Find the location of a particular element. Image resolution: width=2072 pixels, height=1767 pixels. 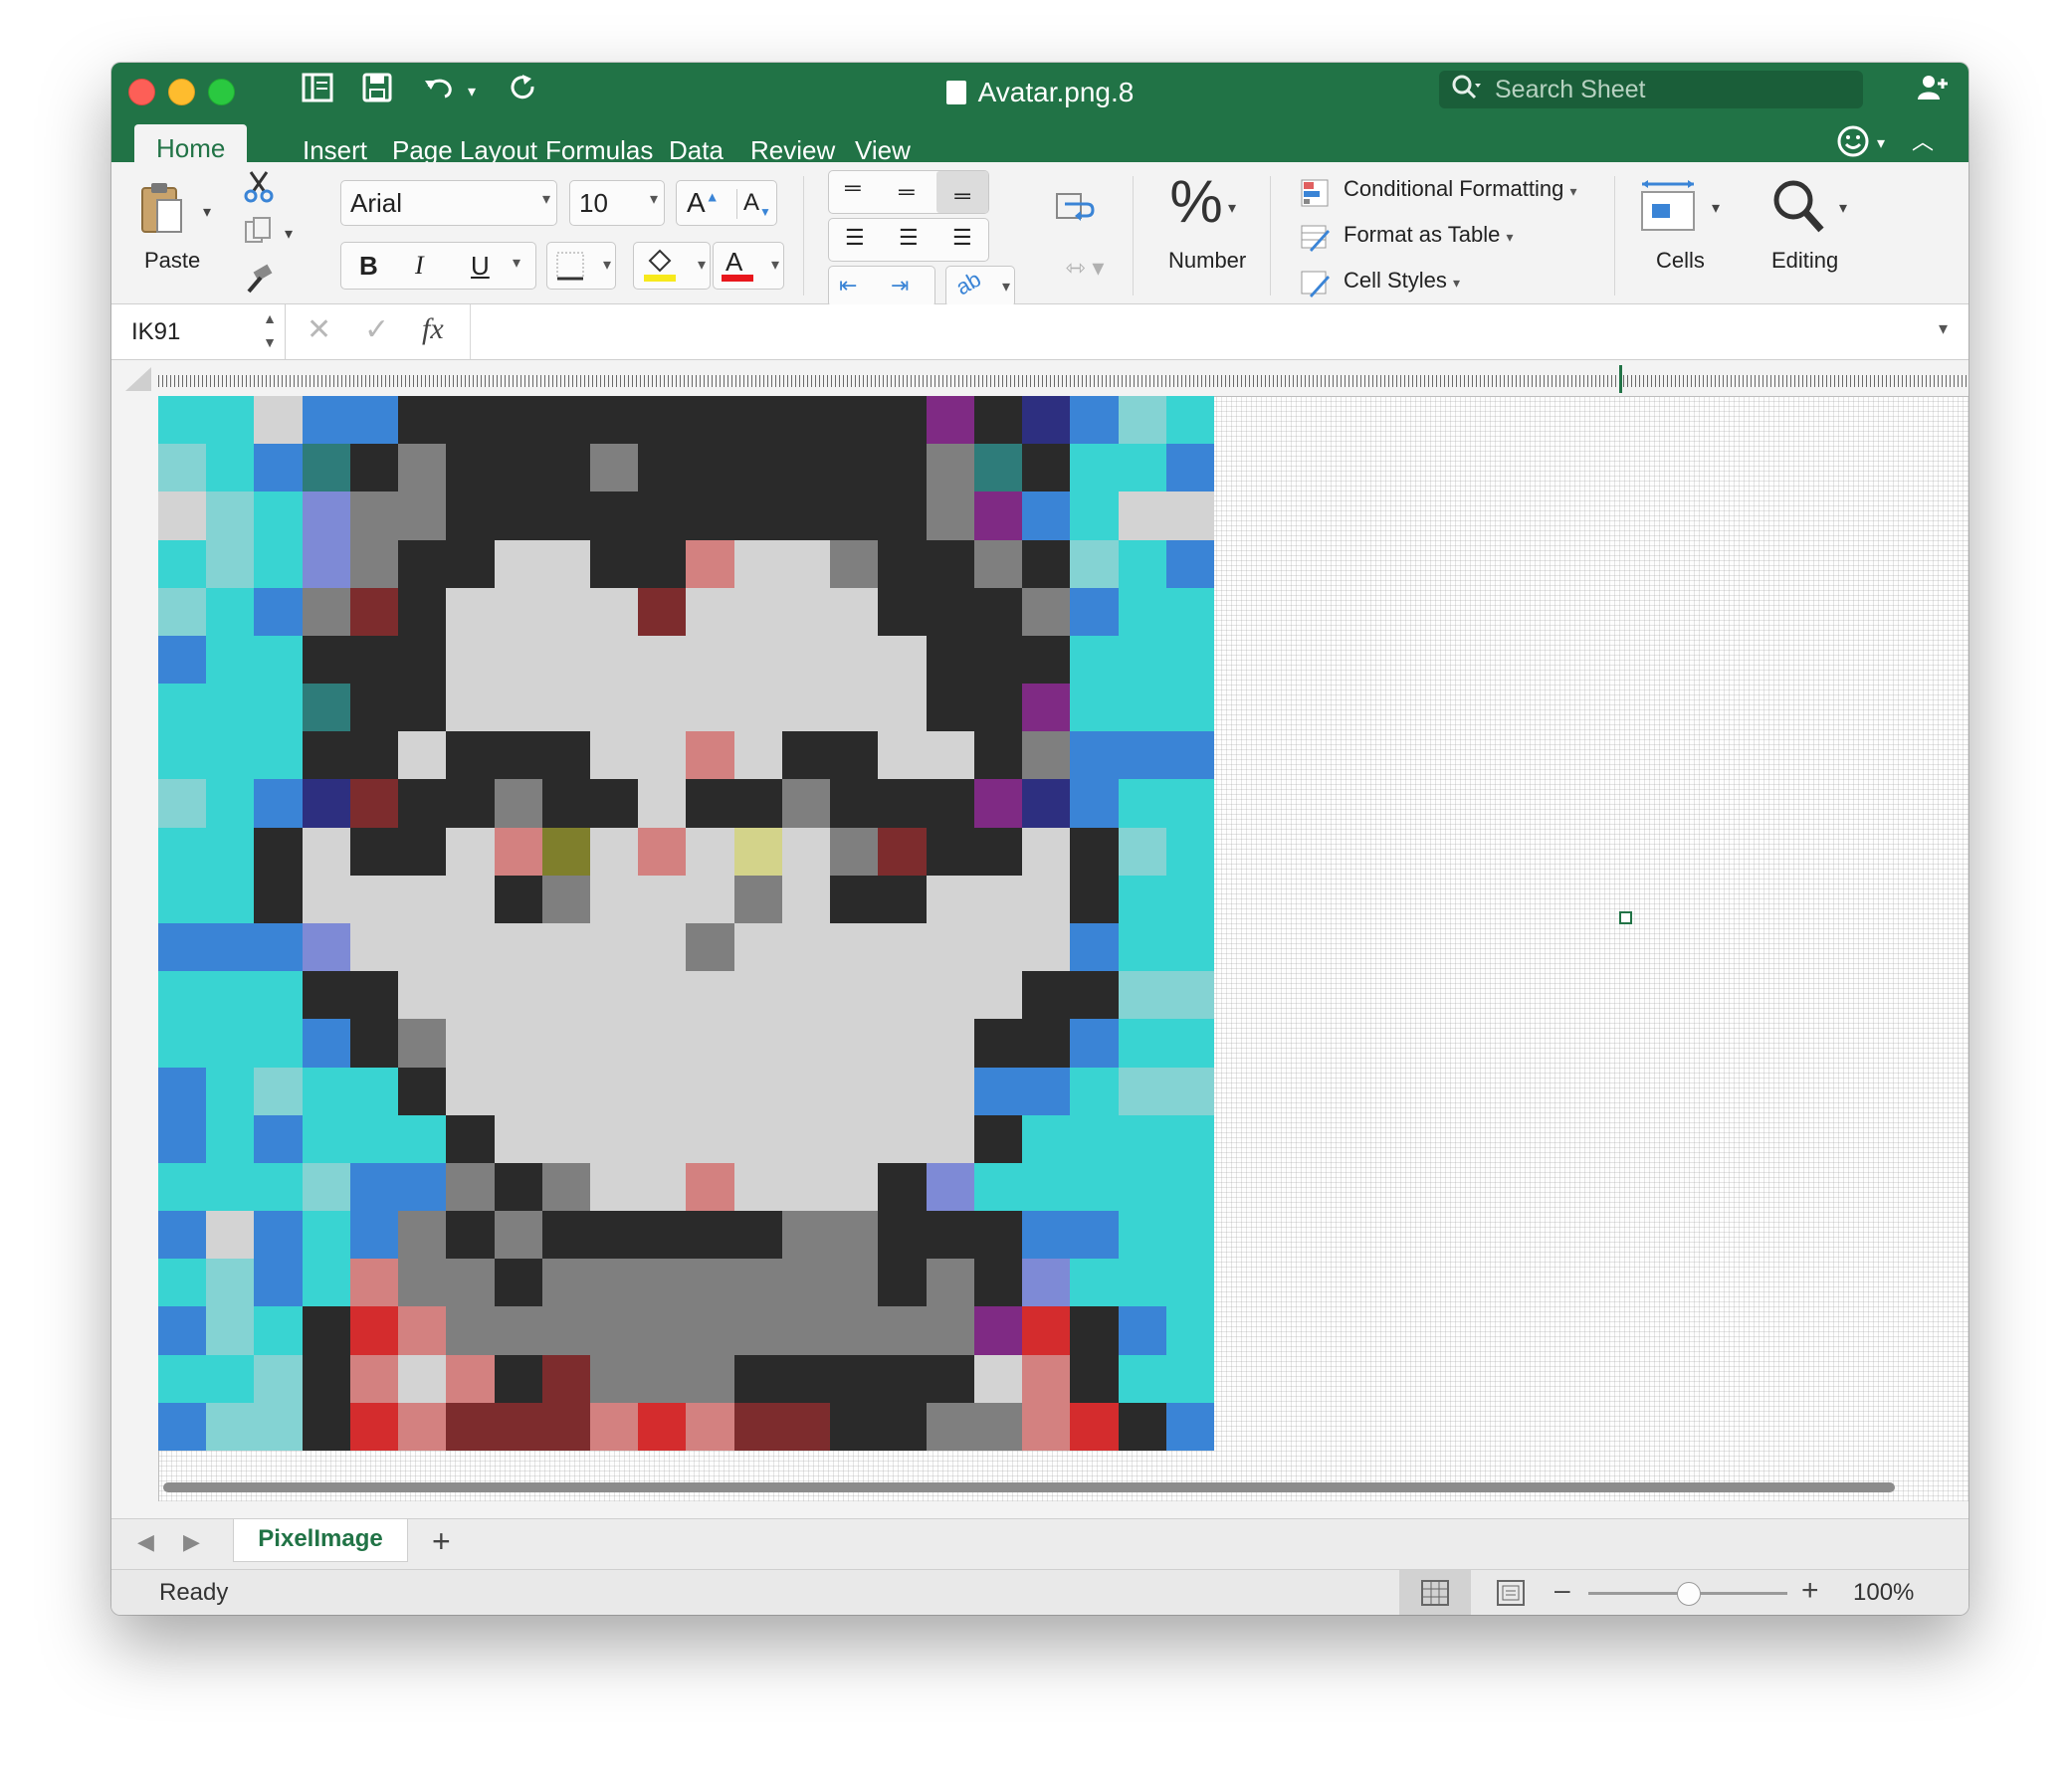

search-sheet-field: Search Sheet is located at coordinates (1651, 89).